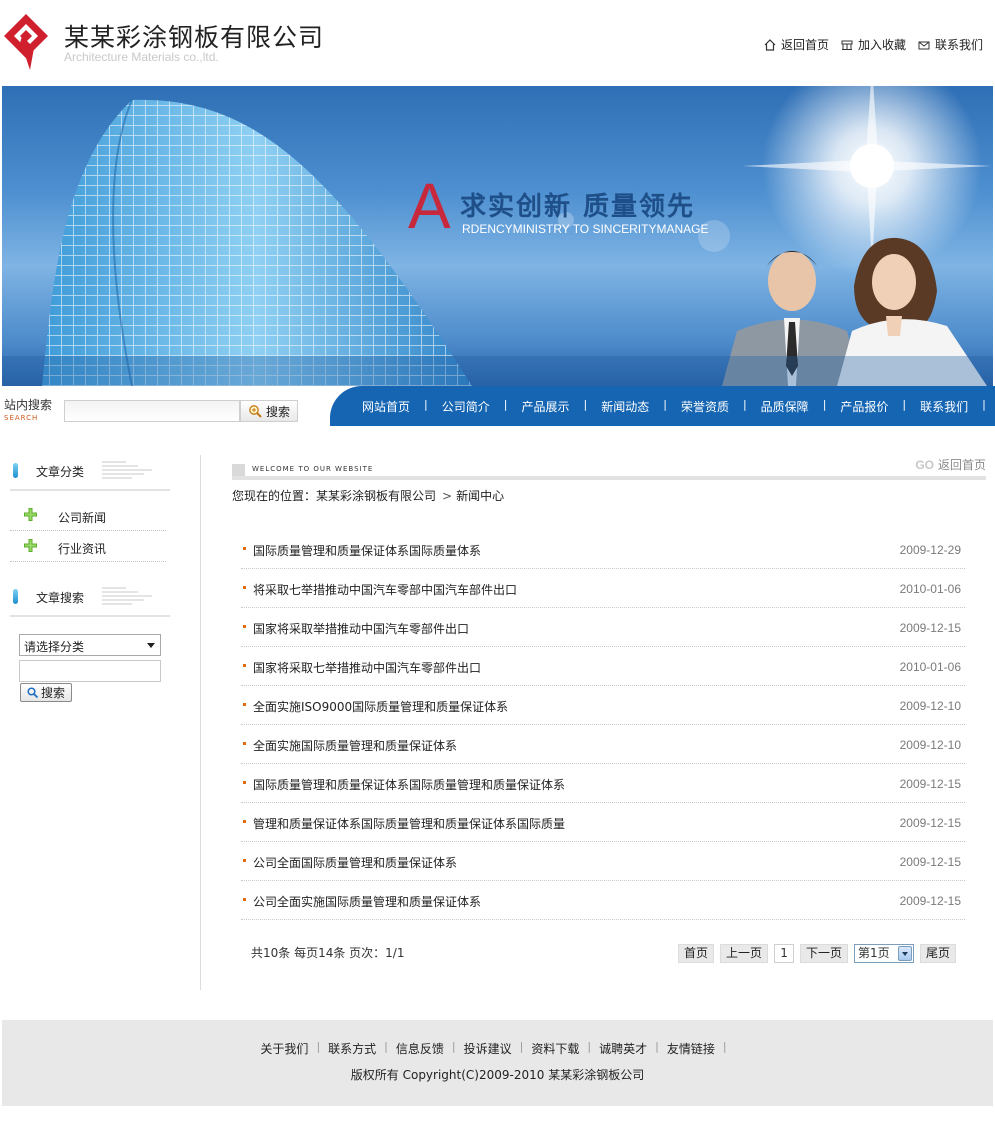 The image size is (995, 1142). Describe the element at coordinates (277, 411) in the screenshot. I see `site-search-button-label: 搜索` at that location.